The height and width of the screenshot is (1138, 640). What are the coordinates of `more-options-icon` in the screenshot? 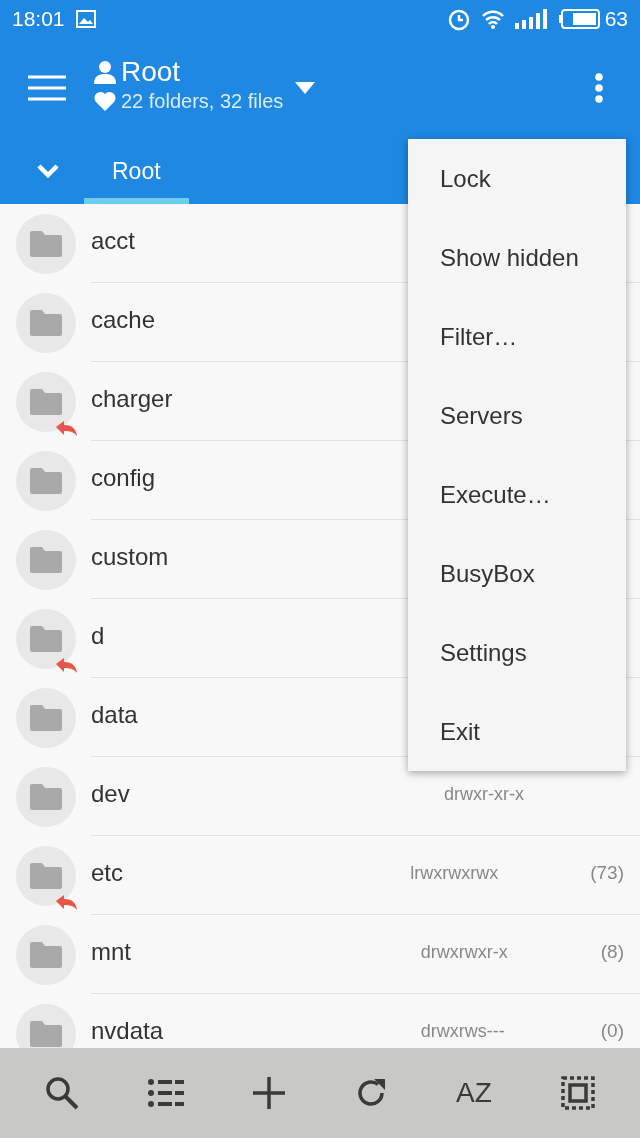 It's located at (599, 88).